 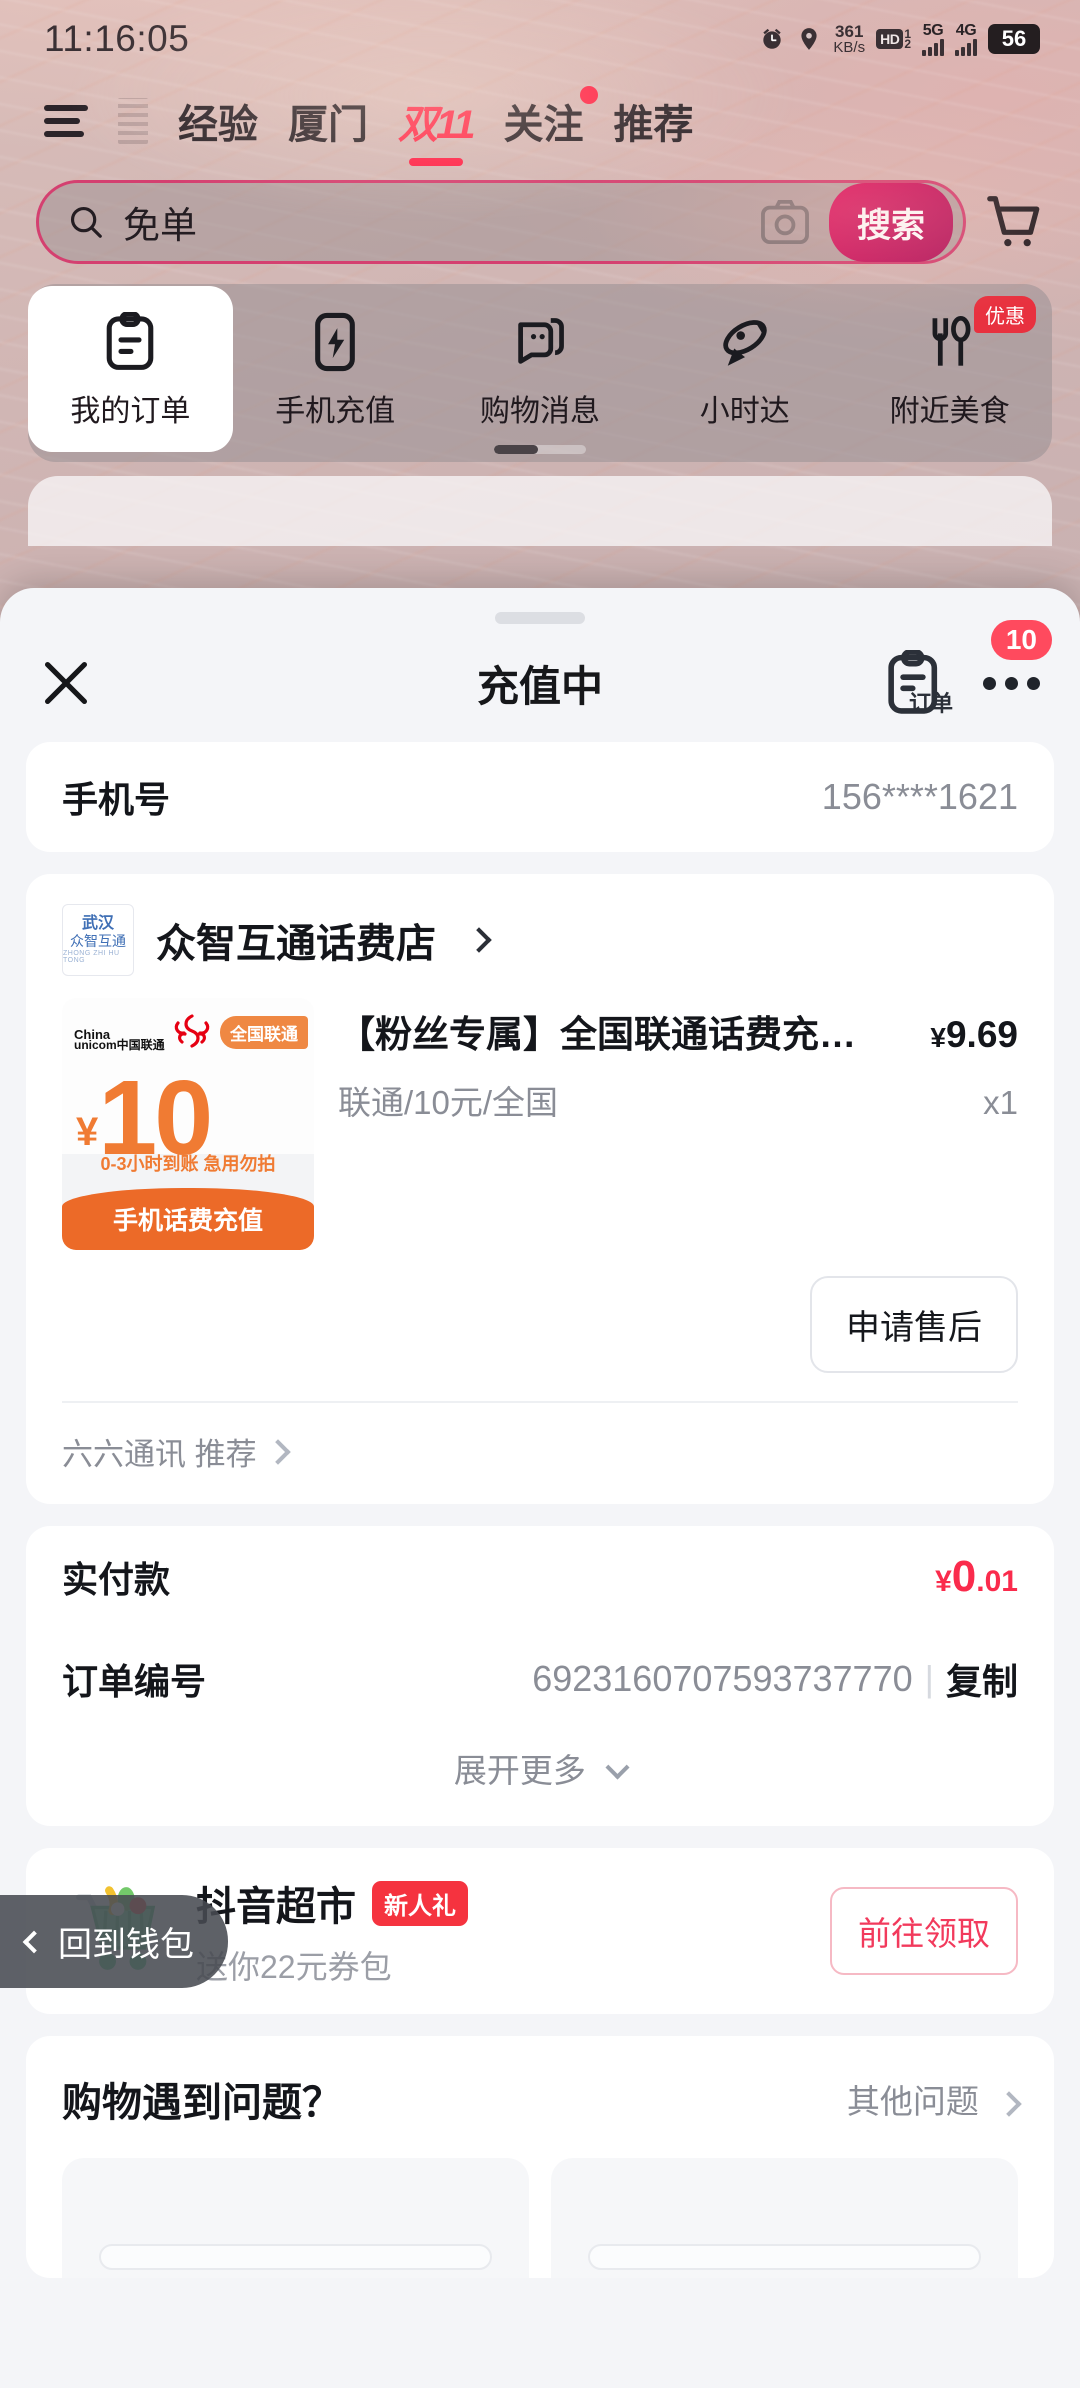 I want to click on quick-entry-badge: 优惠, so click(x=1004, y=314).